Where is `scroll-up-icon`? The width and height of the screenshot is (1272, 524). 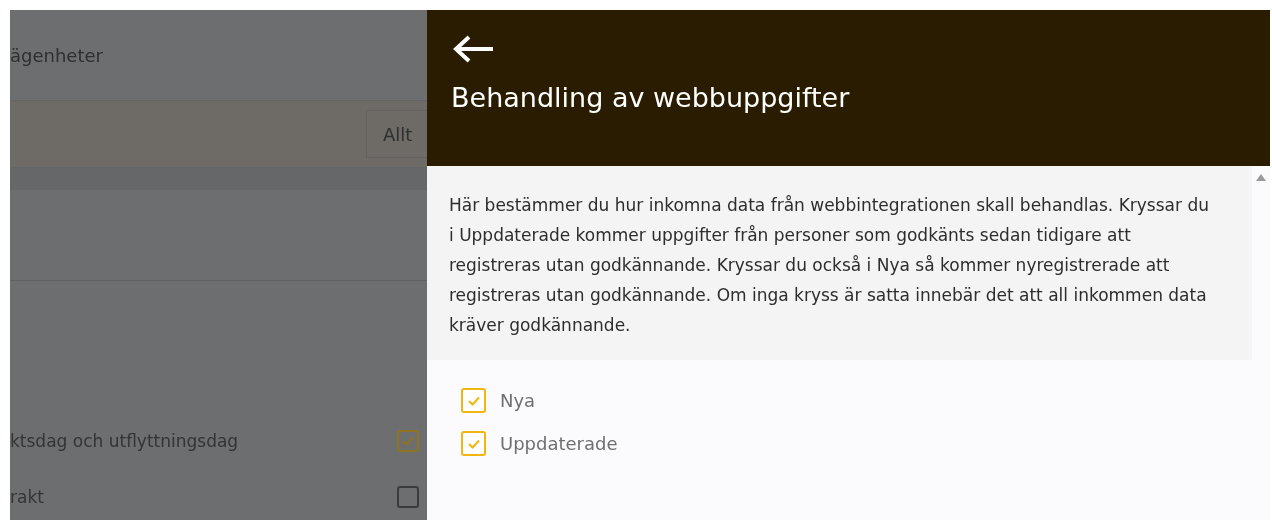 scroll-up-icon is located at coordinates (1261, 177).